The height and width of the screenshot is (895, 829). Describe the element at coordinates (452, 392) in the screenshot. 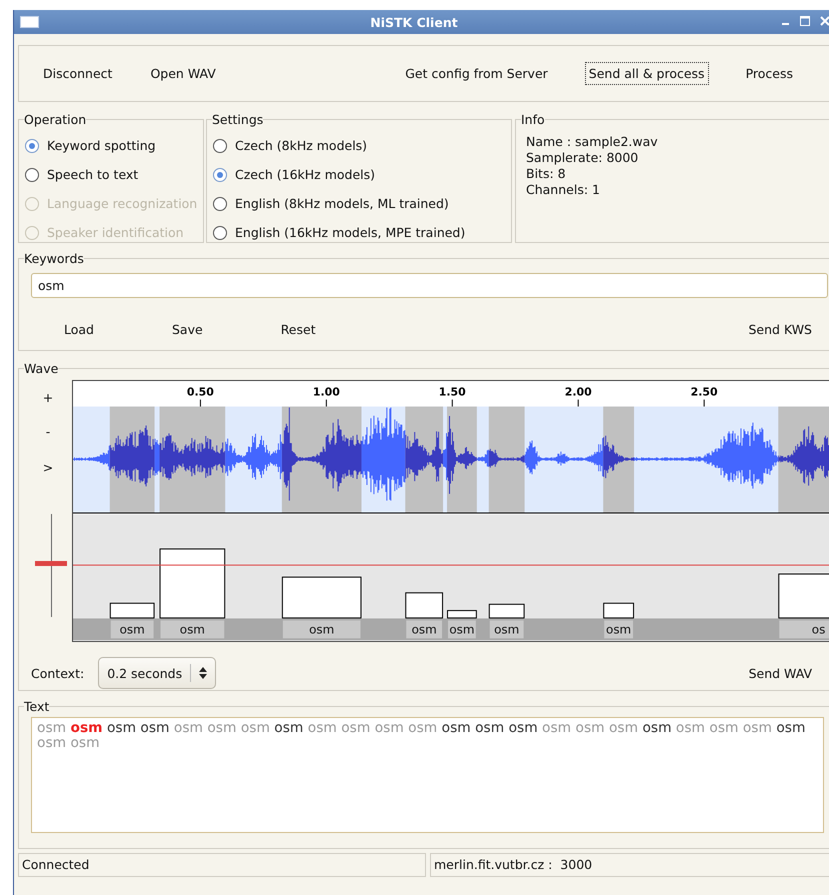

I see `tick-label: 1.50` at that location.